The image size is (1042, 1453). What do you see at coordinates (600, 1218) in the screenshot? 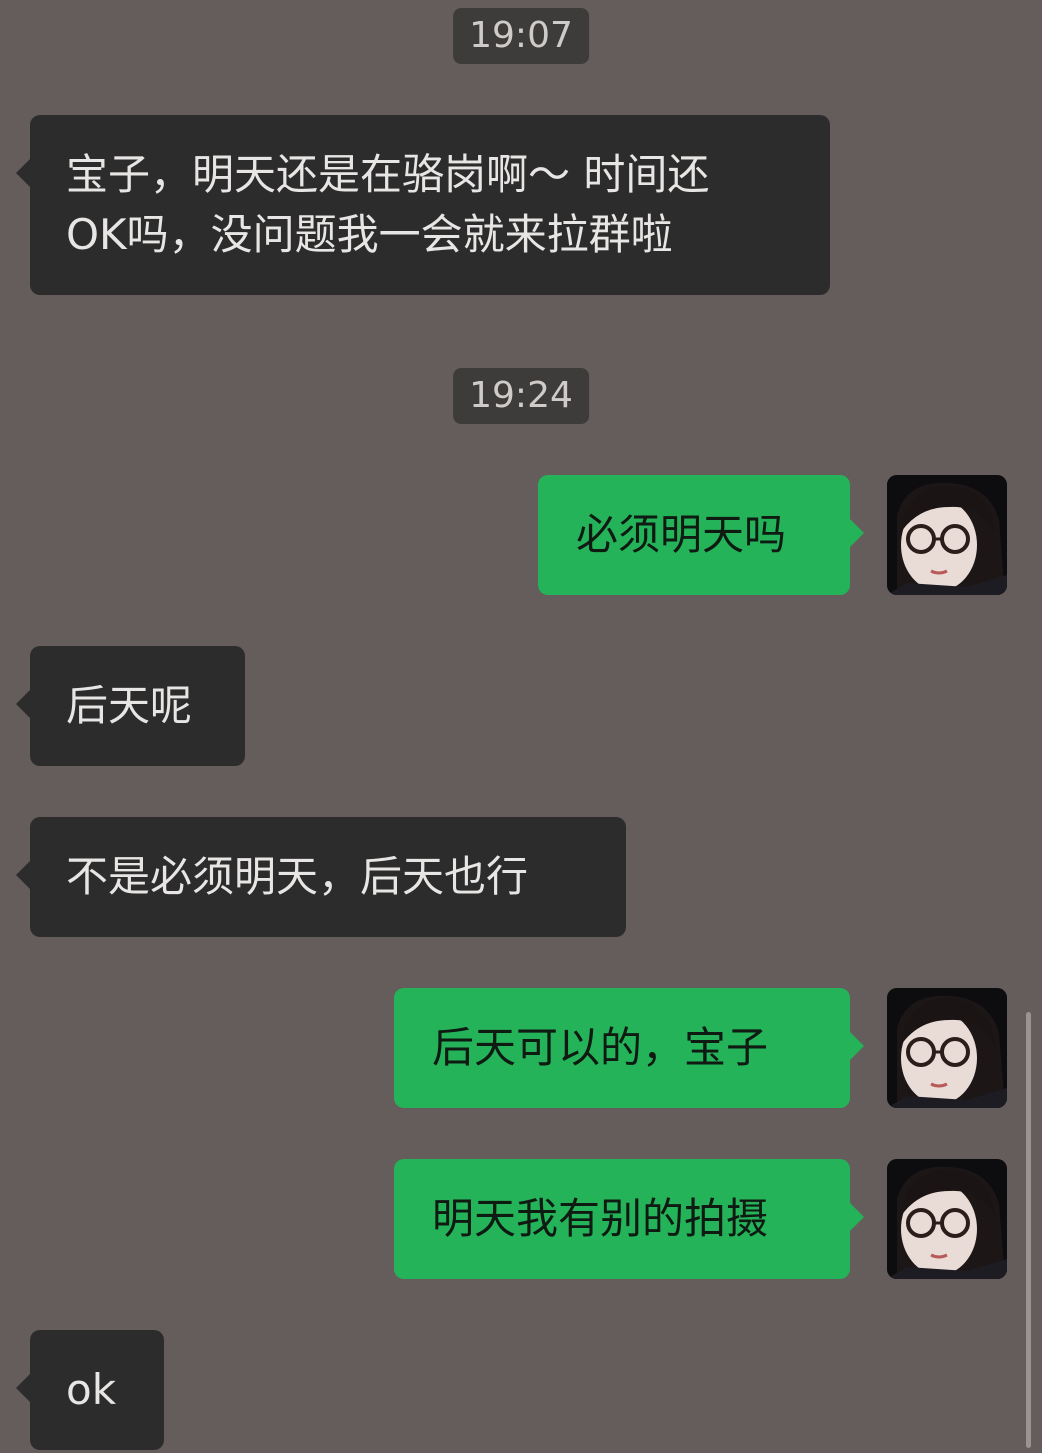
I see `message-text: 明天我有别的拍摄` at bounding box center [600, 1218].